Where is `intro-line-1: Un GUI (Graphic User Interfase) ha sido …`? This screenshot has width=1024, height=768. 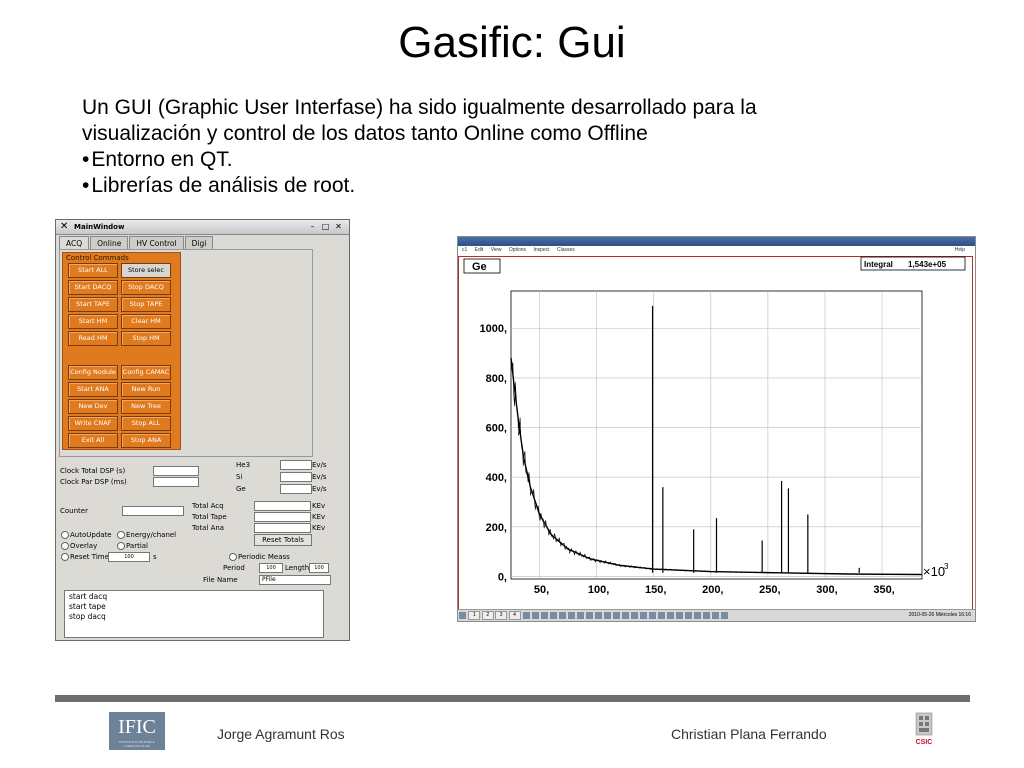
intro-line-1: Un GUI (Graphic User Interfase) ha sido … is located at coordinates (419, 107).